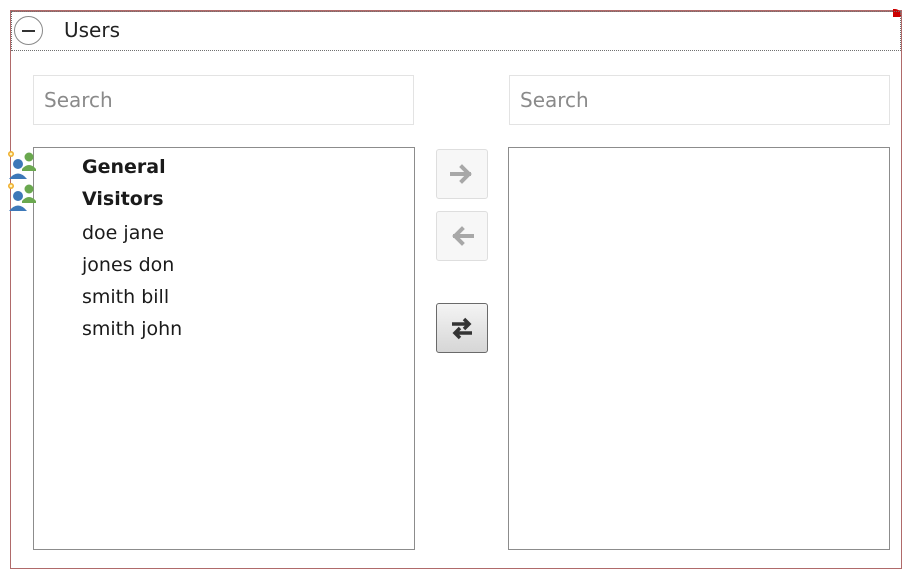 Image resolution: width=904 pixels, height=572 pixels. I want to click on list-item-user: smith bill, so click(125, 297).